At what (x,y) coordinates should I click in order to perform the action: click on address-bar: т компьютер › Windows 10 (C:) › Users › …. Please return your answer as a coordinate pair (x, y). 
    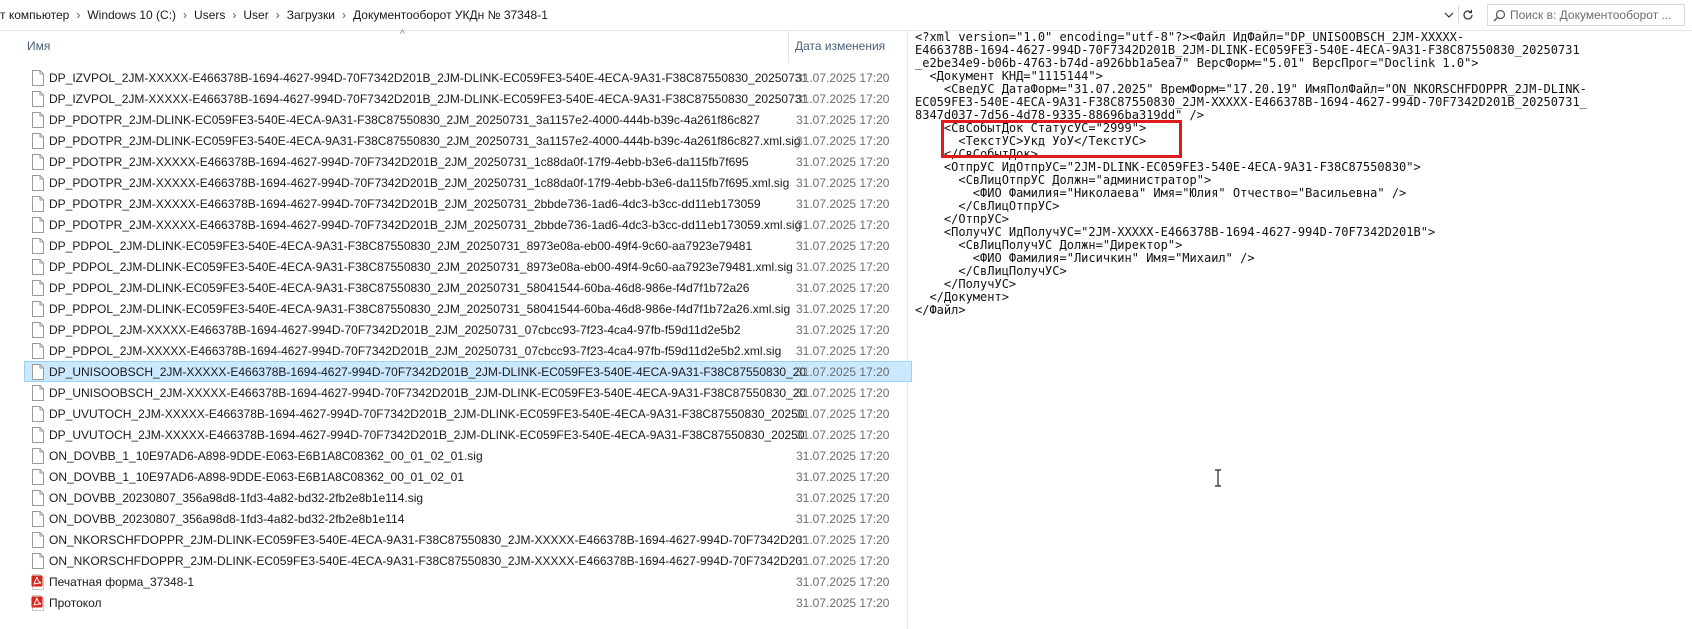
    Looking at the image, I should click on (846, 15).